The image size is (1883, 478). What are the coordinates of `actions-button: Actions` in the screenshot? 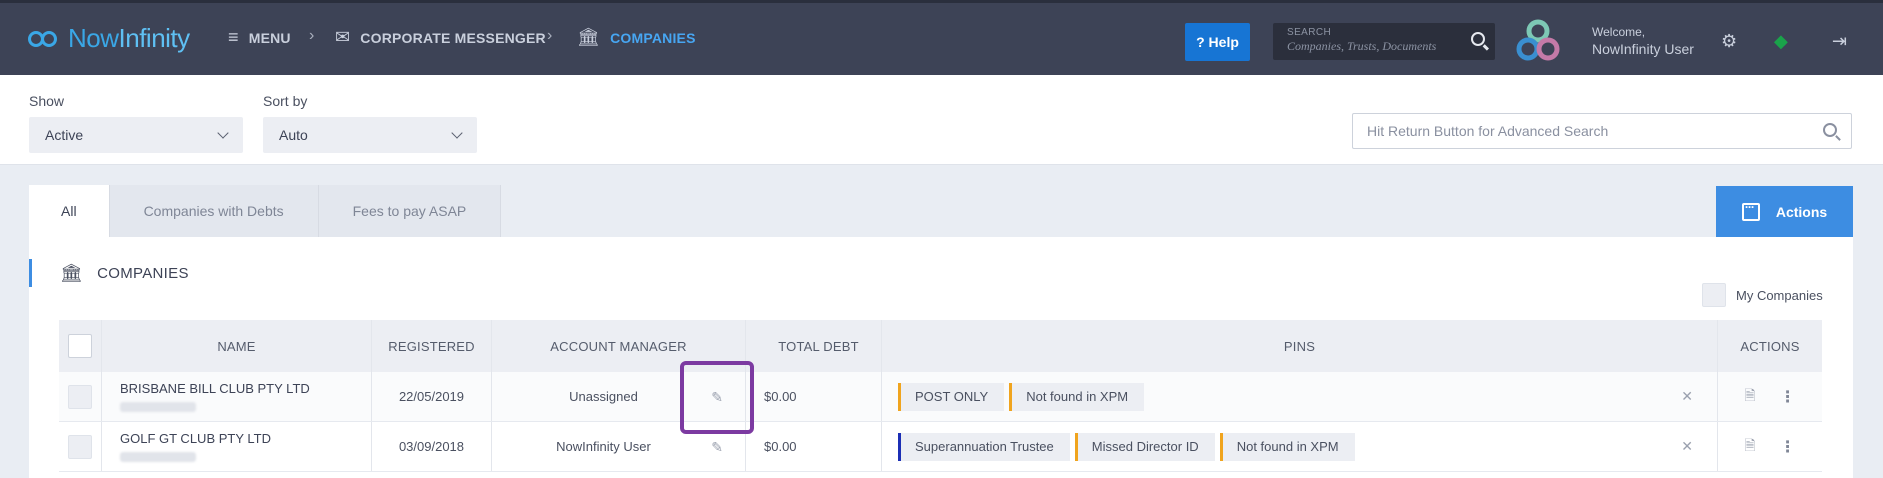 It's located at (1784, 211).